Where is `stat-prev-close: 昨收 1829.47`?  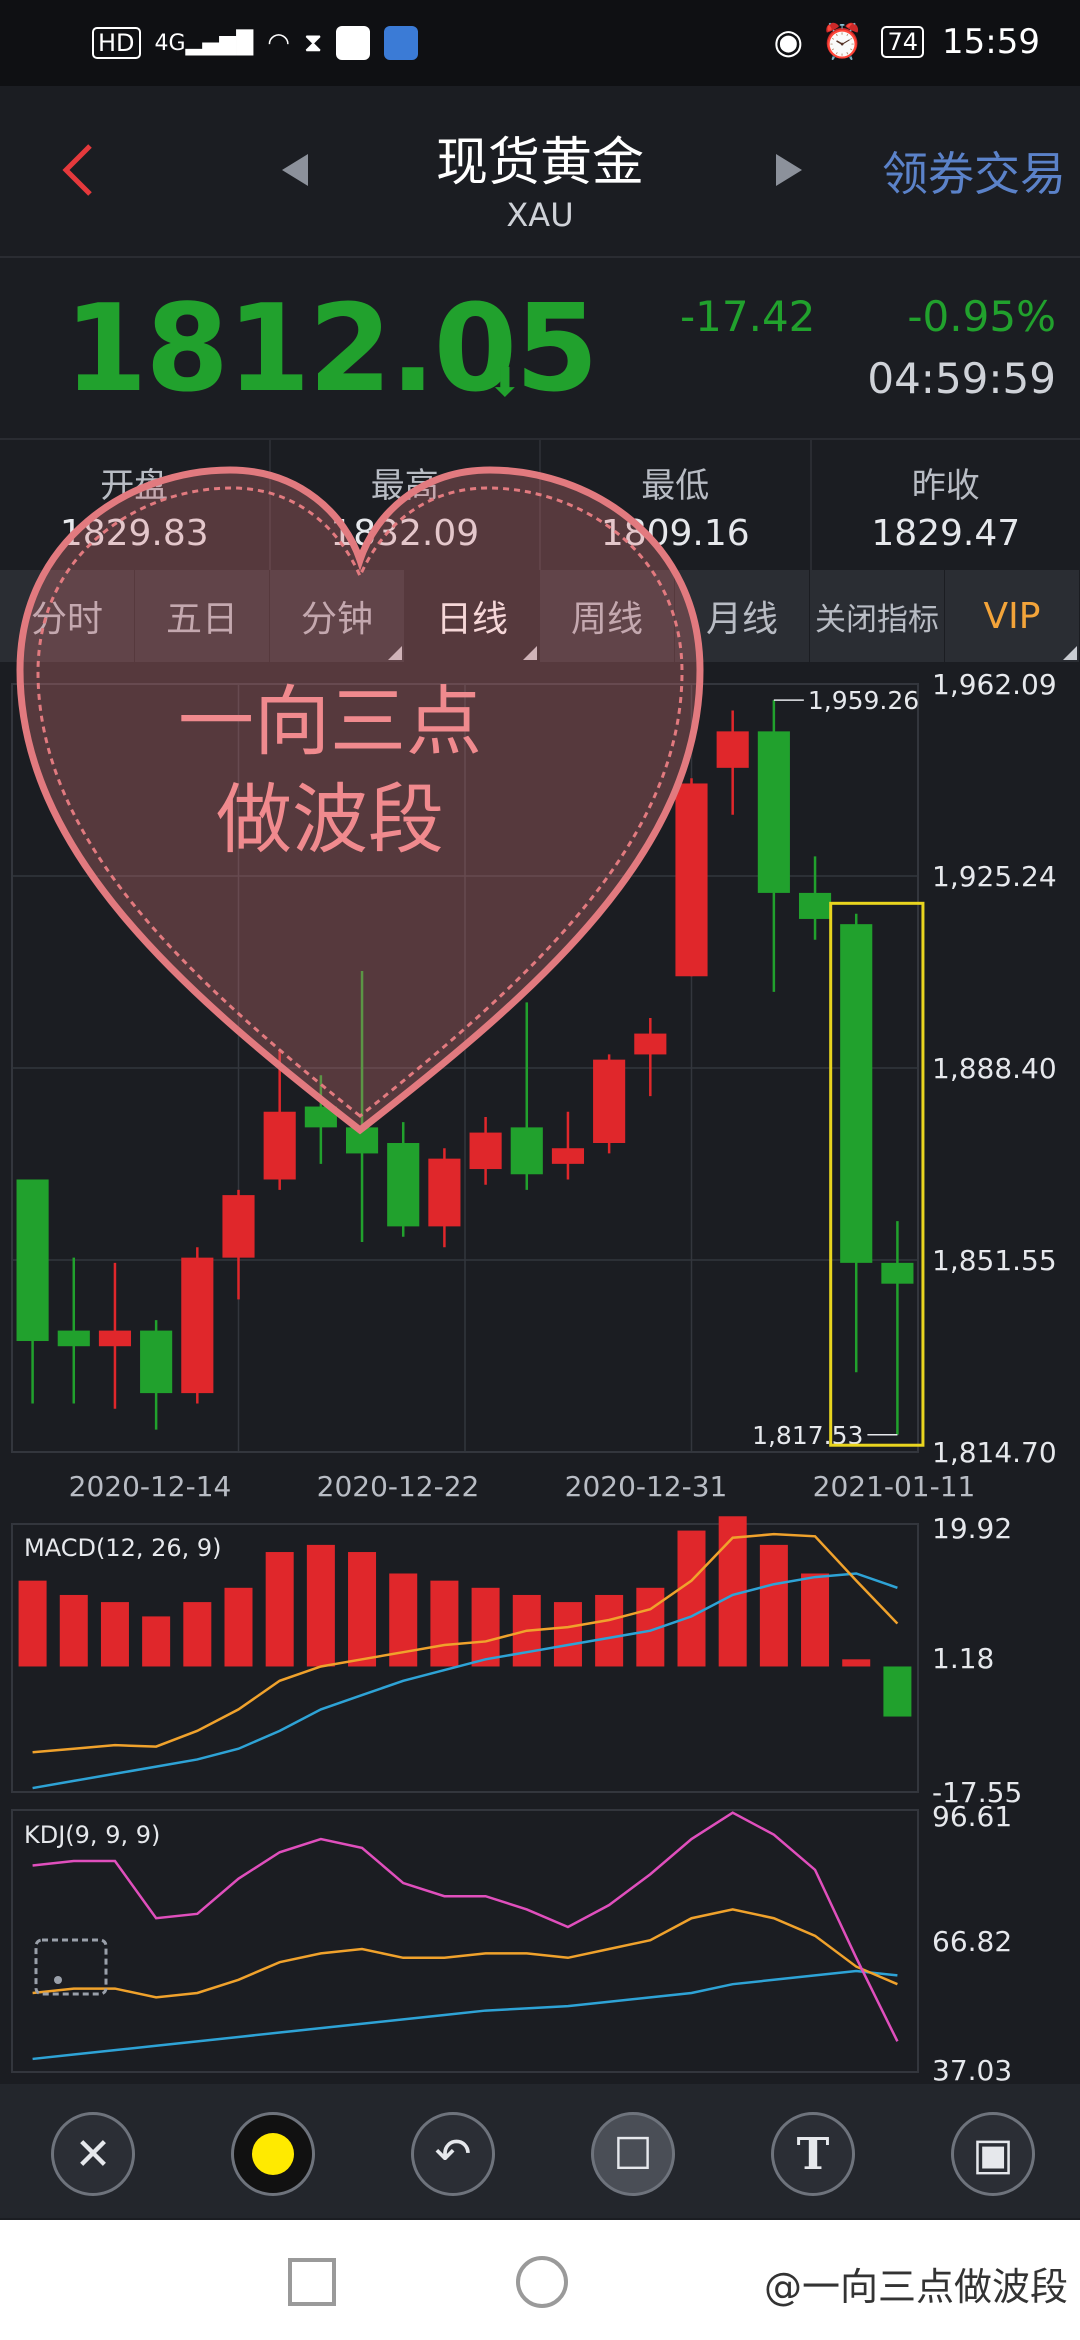 stat-prev-close: 昨收 1829.47 is located at coordinates (946, 510).